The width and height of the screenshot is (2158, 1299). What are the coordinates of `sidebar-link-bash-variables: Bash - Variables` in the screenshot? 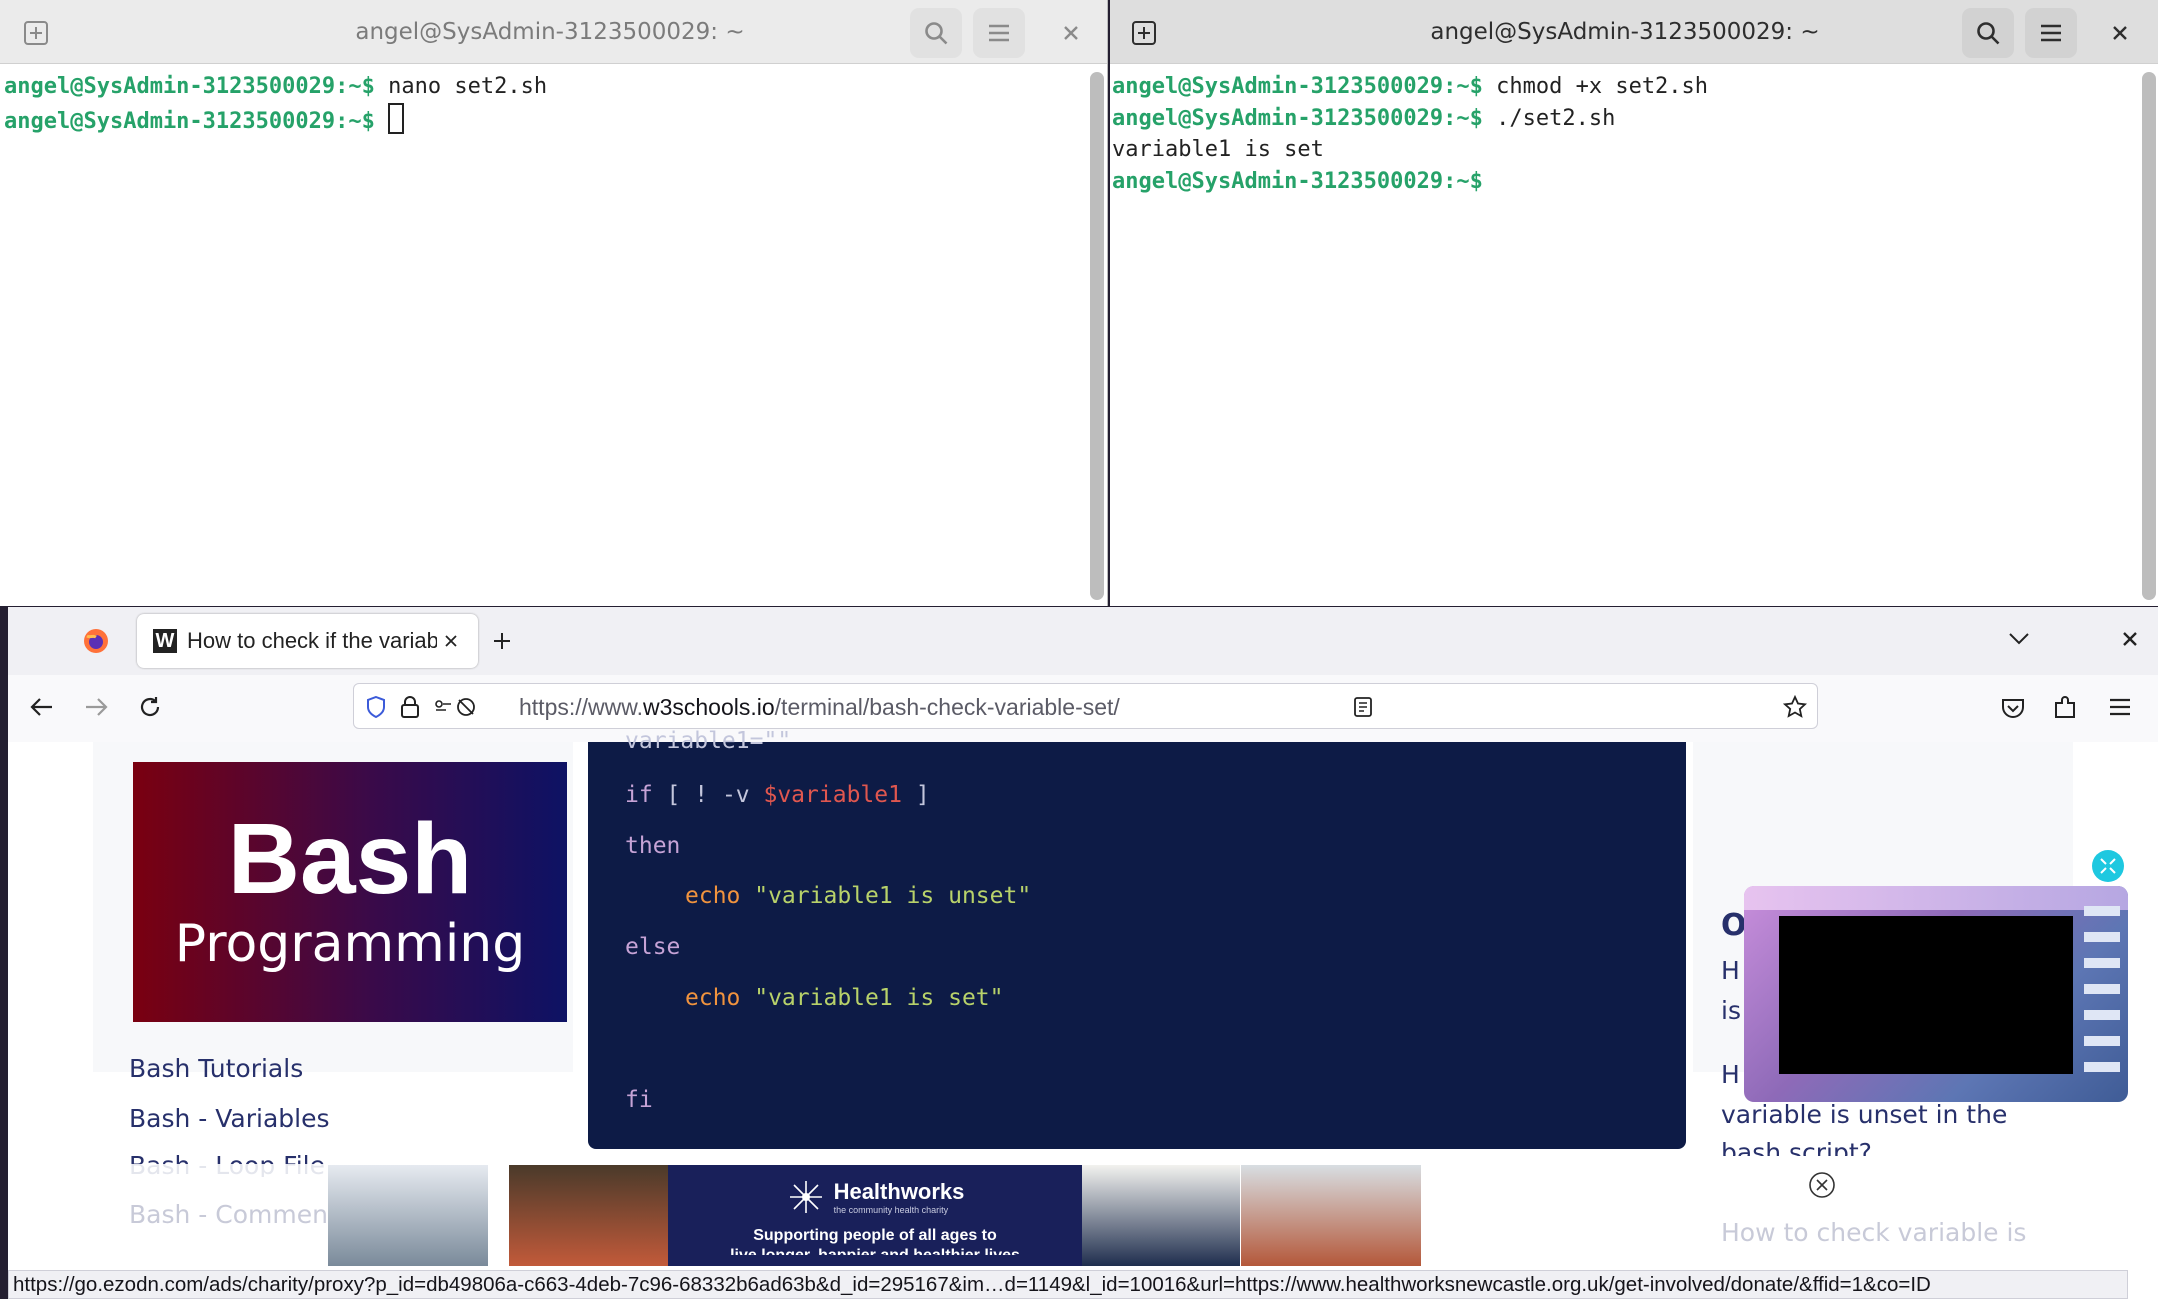 It's located at (229, 1118).